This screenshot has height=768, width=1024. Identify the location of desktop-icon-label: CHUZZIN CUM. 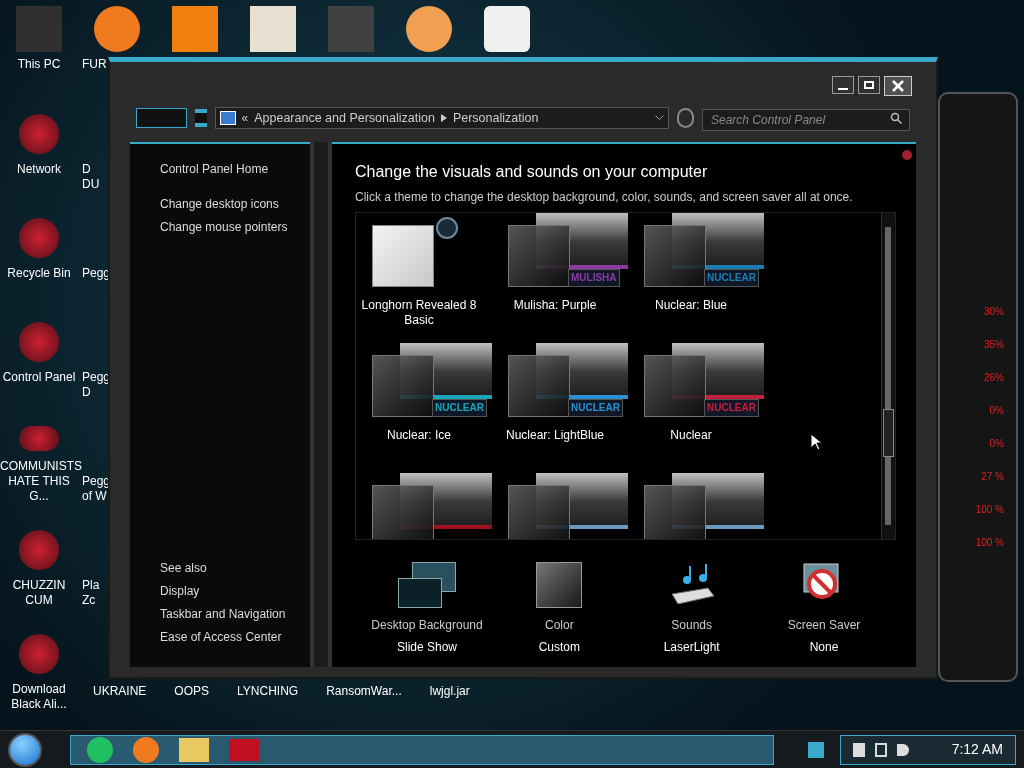
(39, 593).